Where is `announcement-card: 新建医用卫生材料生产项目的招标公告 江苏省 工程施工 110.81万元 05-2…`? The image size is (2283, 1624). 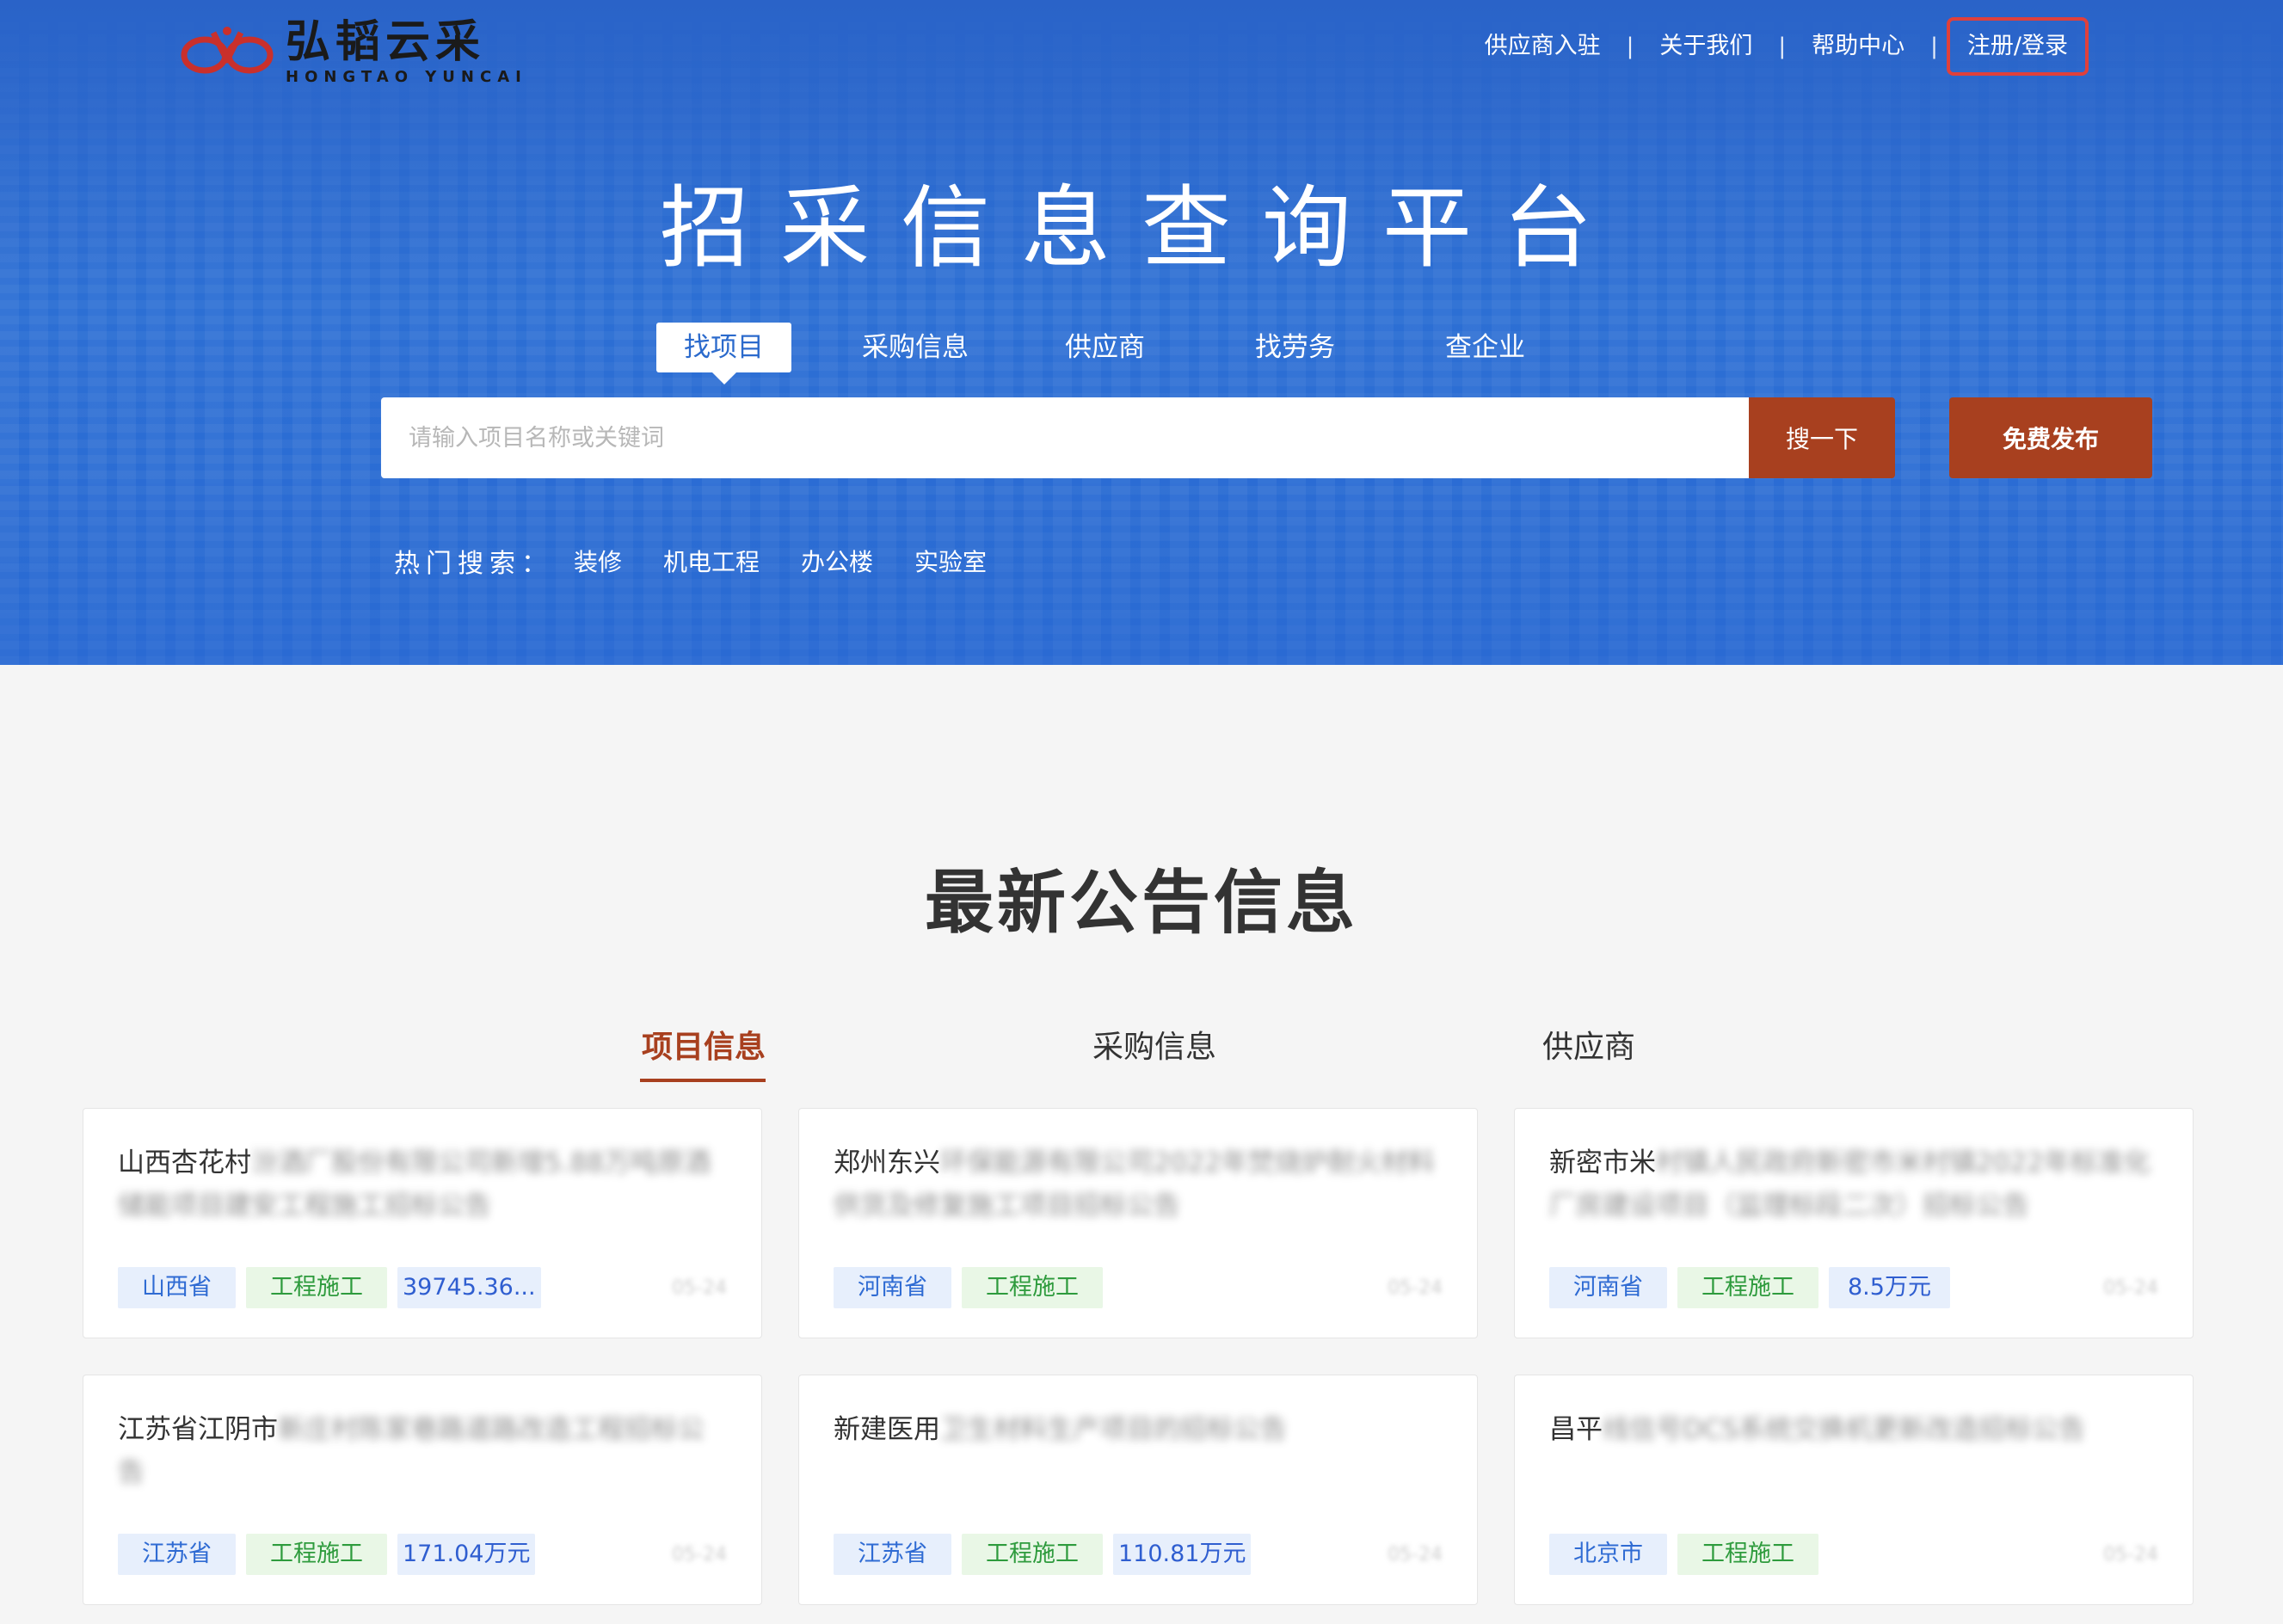 announcement-card: 新建医用卫生材料生产项目的招标公告 江苏省 工程施工 110.81万元 05-2… is located at coordinates (1138, 1490).